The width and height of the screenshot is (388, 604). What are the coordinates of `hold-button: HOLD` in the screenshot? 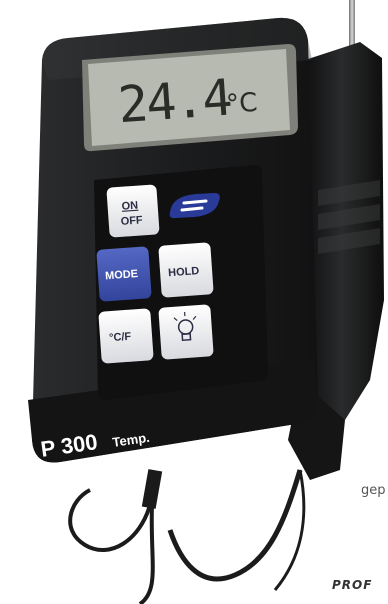 It's located at (186, 270).